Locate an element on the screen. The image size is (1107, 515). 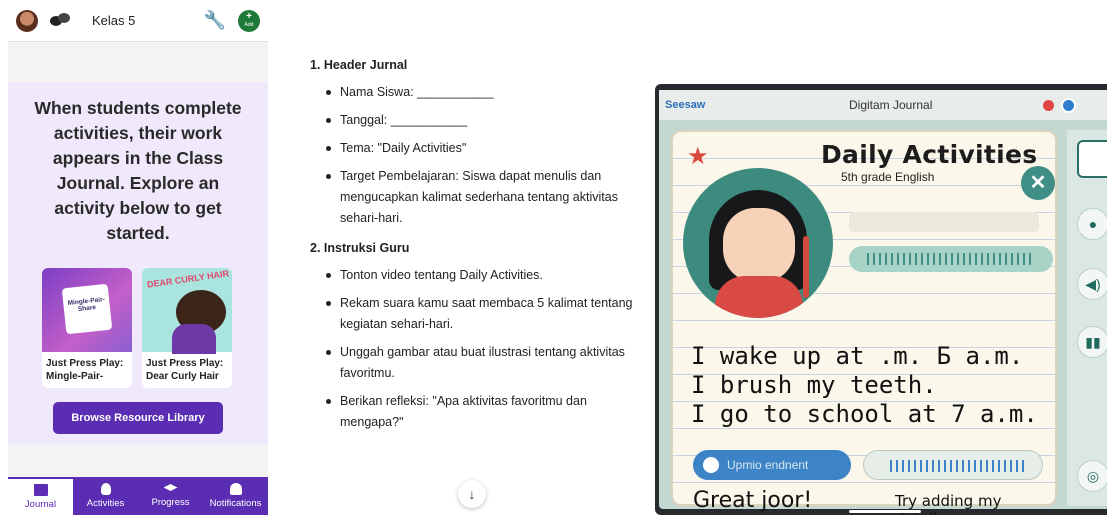
class-title: Kelas 5 is located at coordinates (113, 20).